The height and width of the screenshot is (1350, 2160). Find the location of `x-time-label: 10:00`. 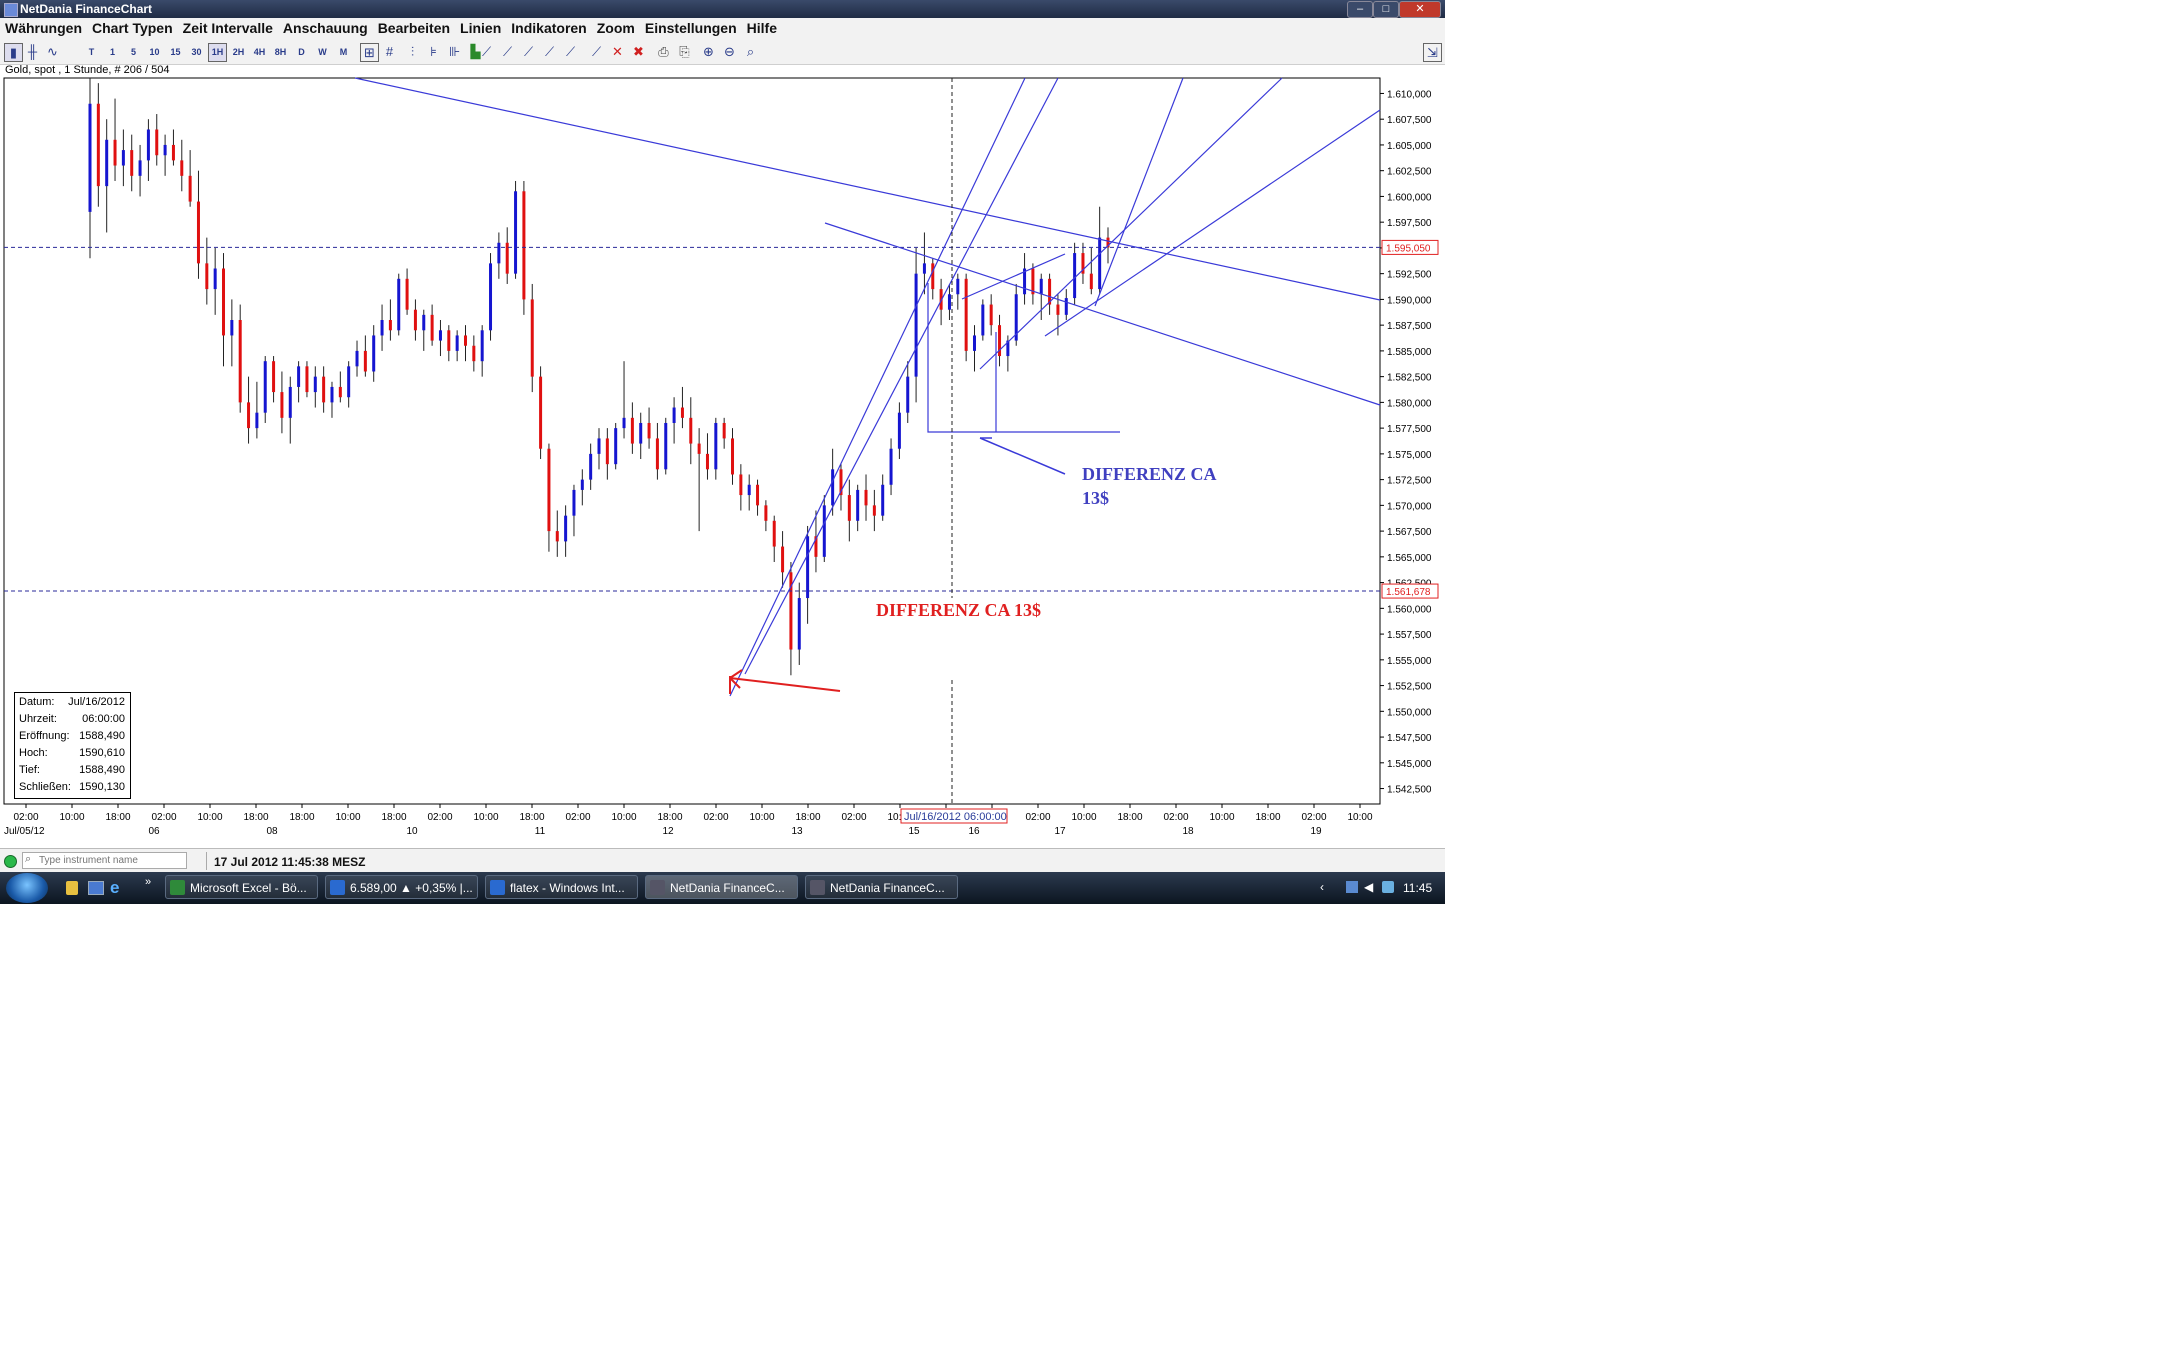

x-time-label: 10:00 is located at coordinates (485, 817).